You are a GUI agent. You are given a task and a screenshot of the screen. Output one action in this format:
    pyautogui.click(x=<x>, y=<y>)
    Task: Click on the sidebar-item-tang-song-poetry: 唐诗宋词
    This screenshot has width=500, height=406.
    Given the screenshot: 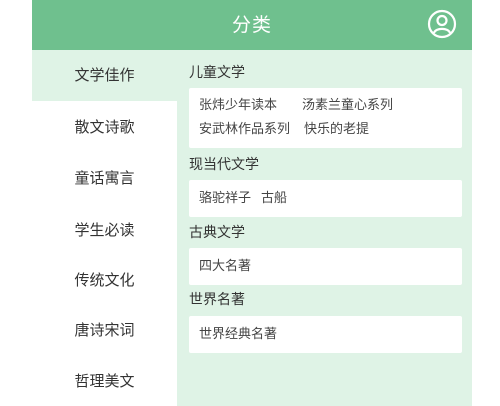 What is the action you would take?
    pyautogui.click(x=104, y=330)
    